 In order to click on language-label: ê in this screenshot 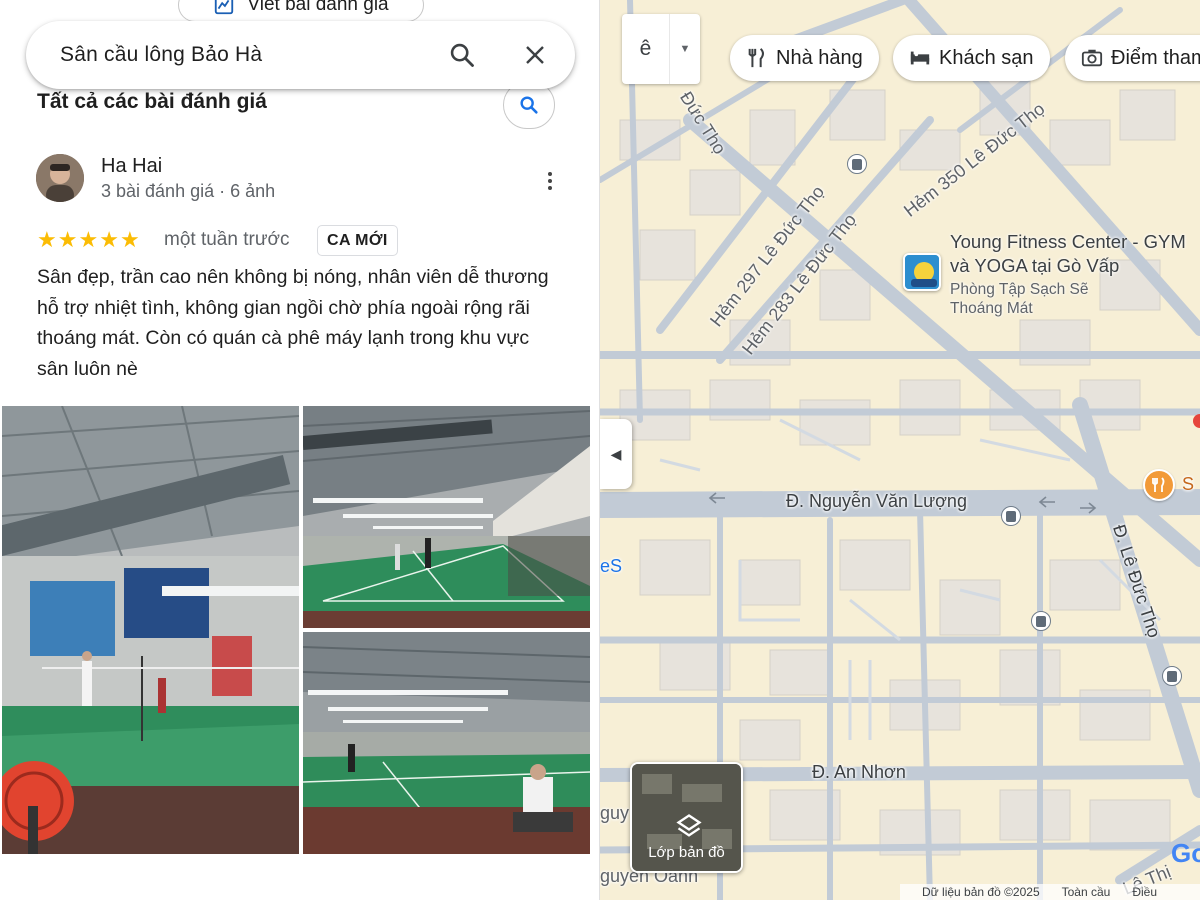, I will do `click(646, 49)`.